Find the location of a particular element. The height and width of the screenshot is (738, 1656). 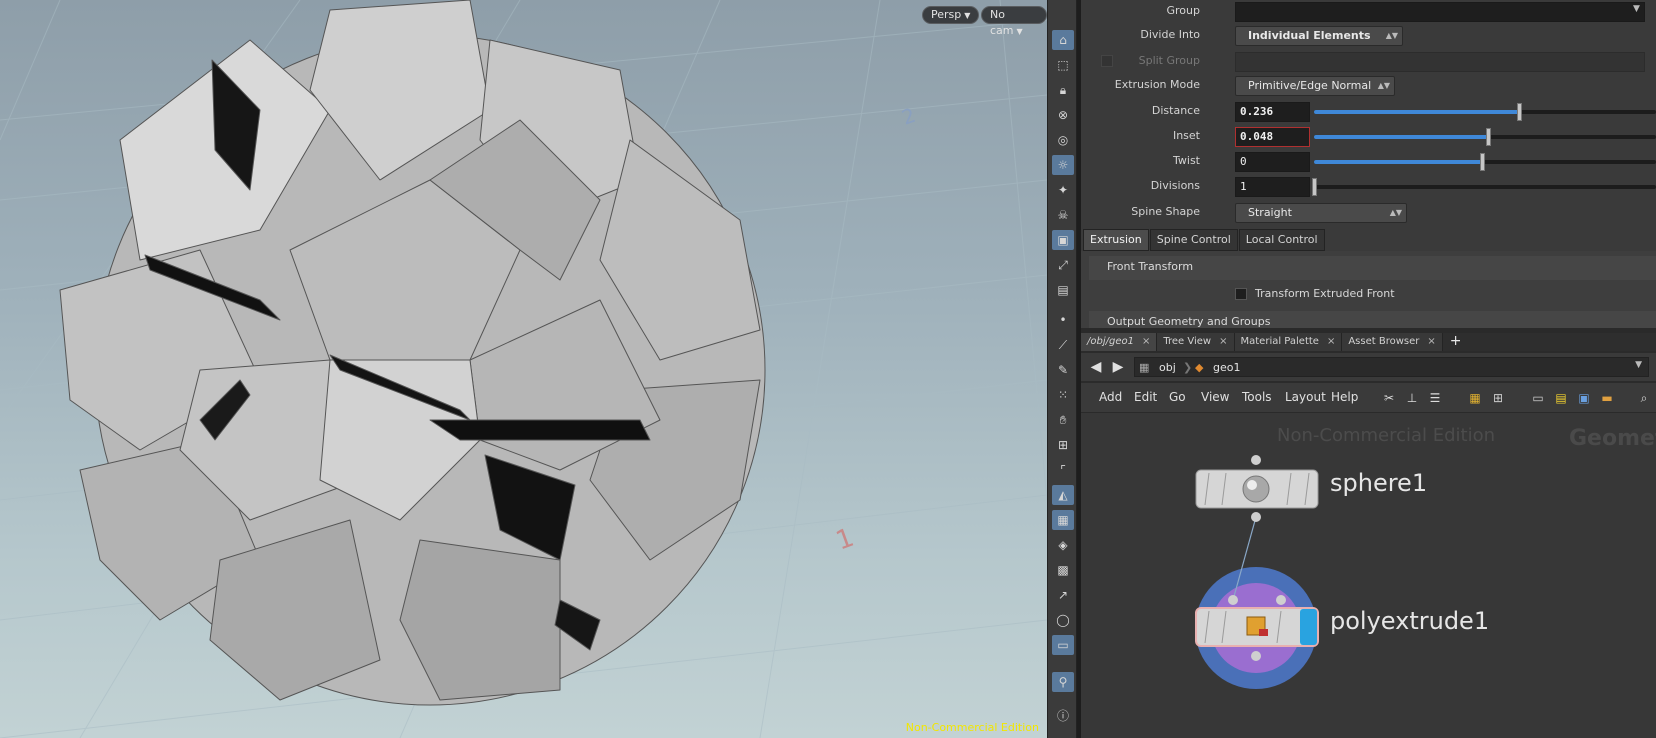

sticky-note-icon: ▤ is located at coordinates (1561, 398).